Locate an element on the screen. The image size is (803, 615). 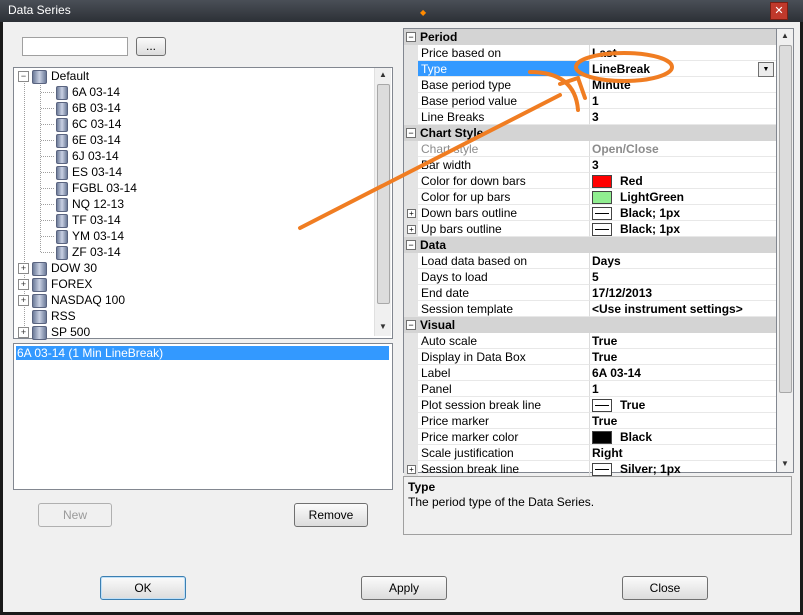
property-value: <Use instrument settings> is located at coordinates (683, 309).